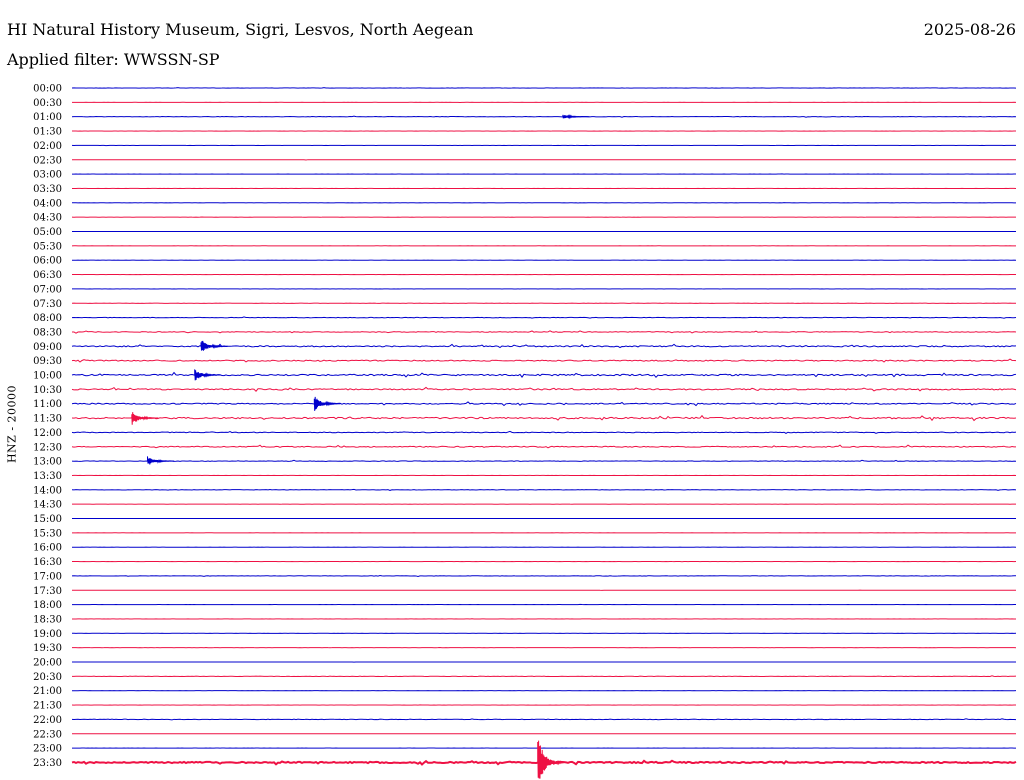  Describe the element at coordinates (47, 232) in the screenshot. I see `row-time-label: 05:00` at that location.